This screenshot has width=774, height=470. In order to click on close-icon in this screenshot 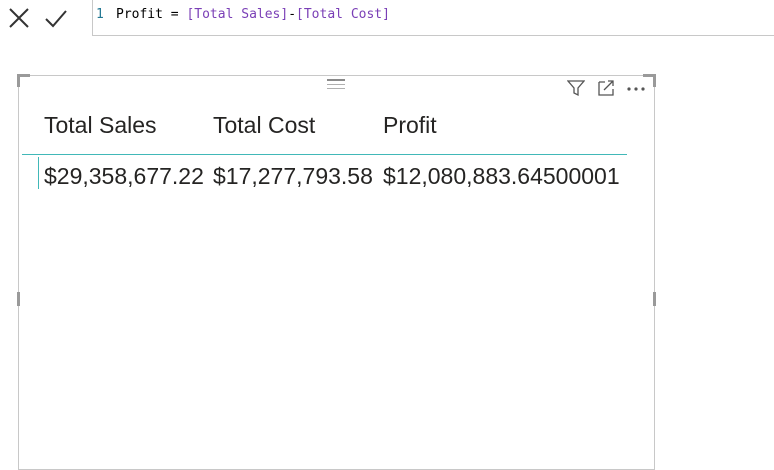, I will do `click(19, 18)`.